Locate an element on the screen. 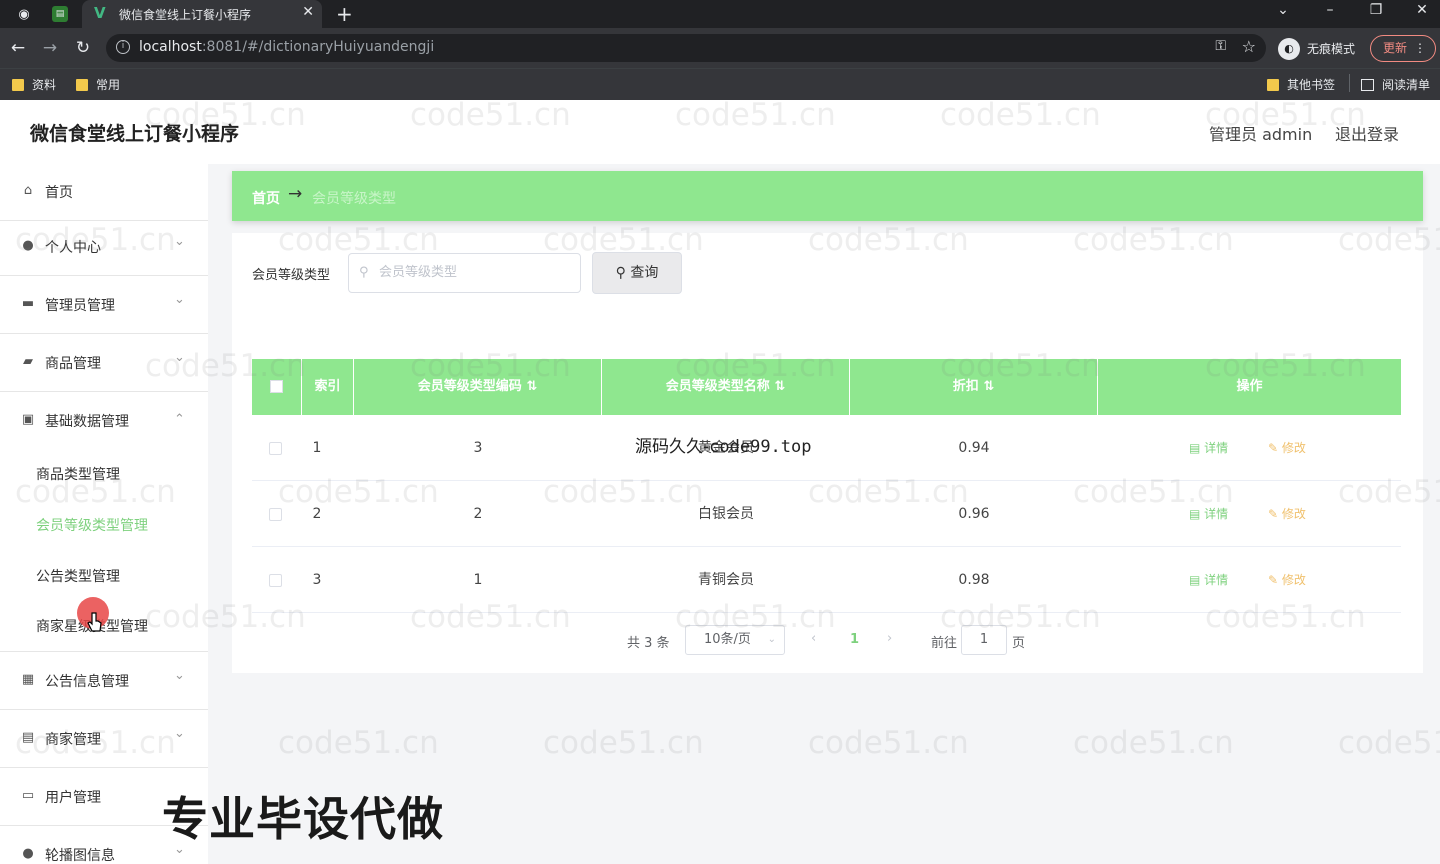  breadcrumb: 首页 → 会员等级类型 is located at coordinates (827, 196).